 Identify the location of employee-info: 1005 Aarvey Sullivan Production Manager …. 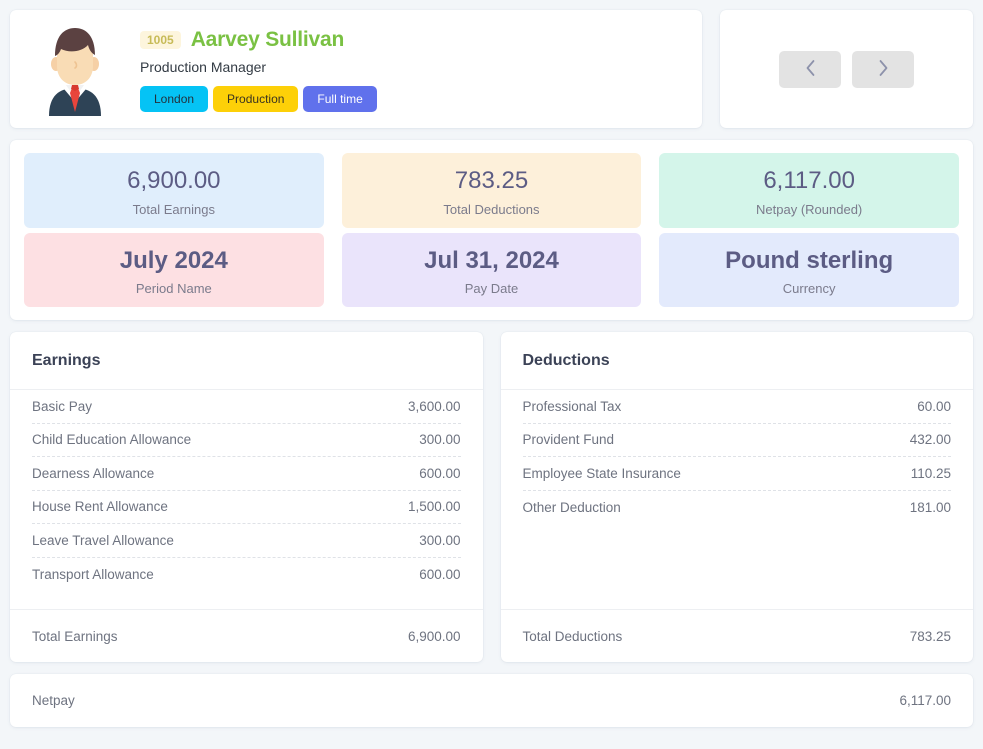
(258, 69).